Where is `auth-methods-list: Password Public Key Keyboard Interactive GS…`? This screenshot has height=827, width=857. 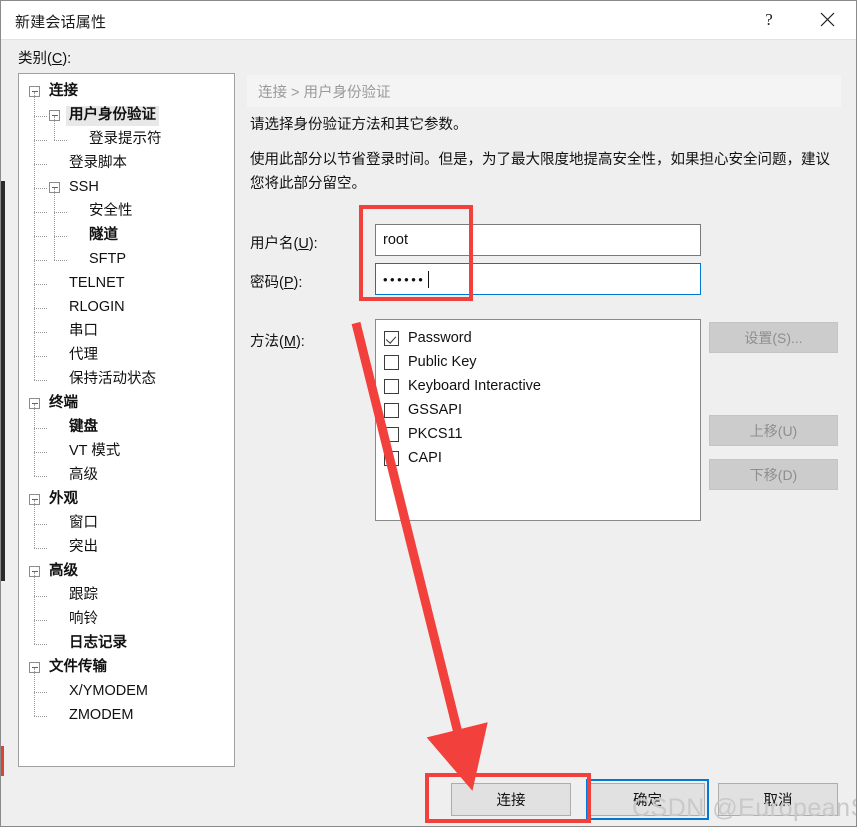 auth-methods-list: Password Public Key Keyboard Interactive GS… is located at coordinates (538, 420).